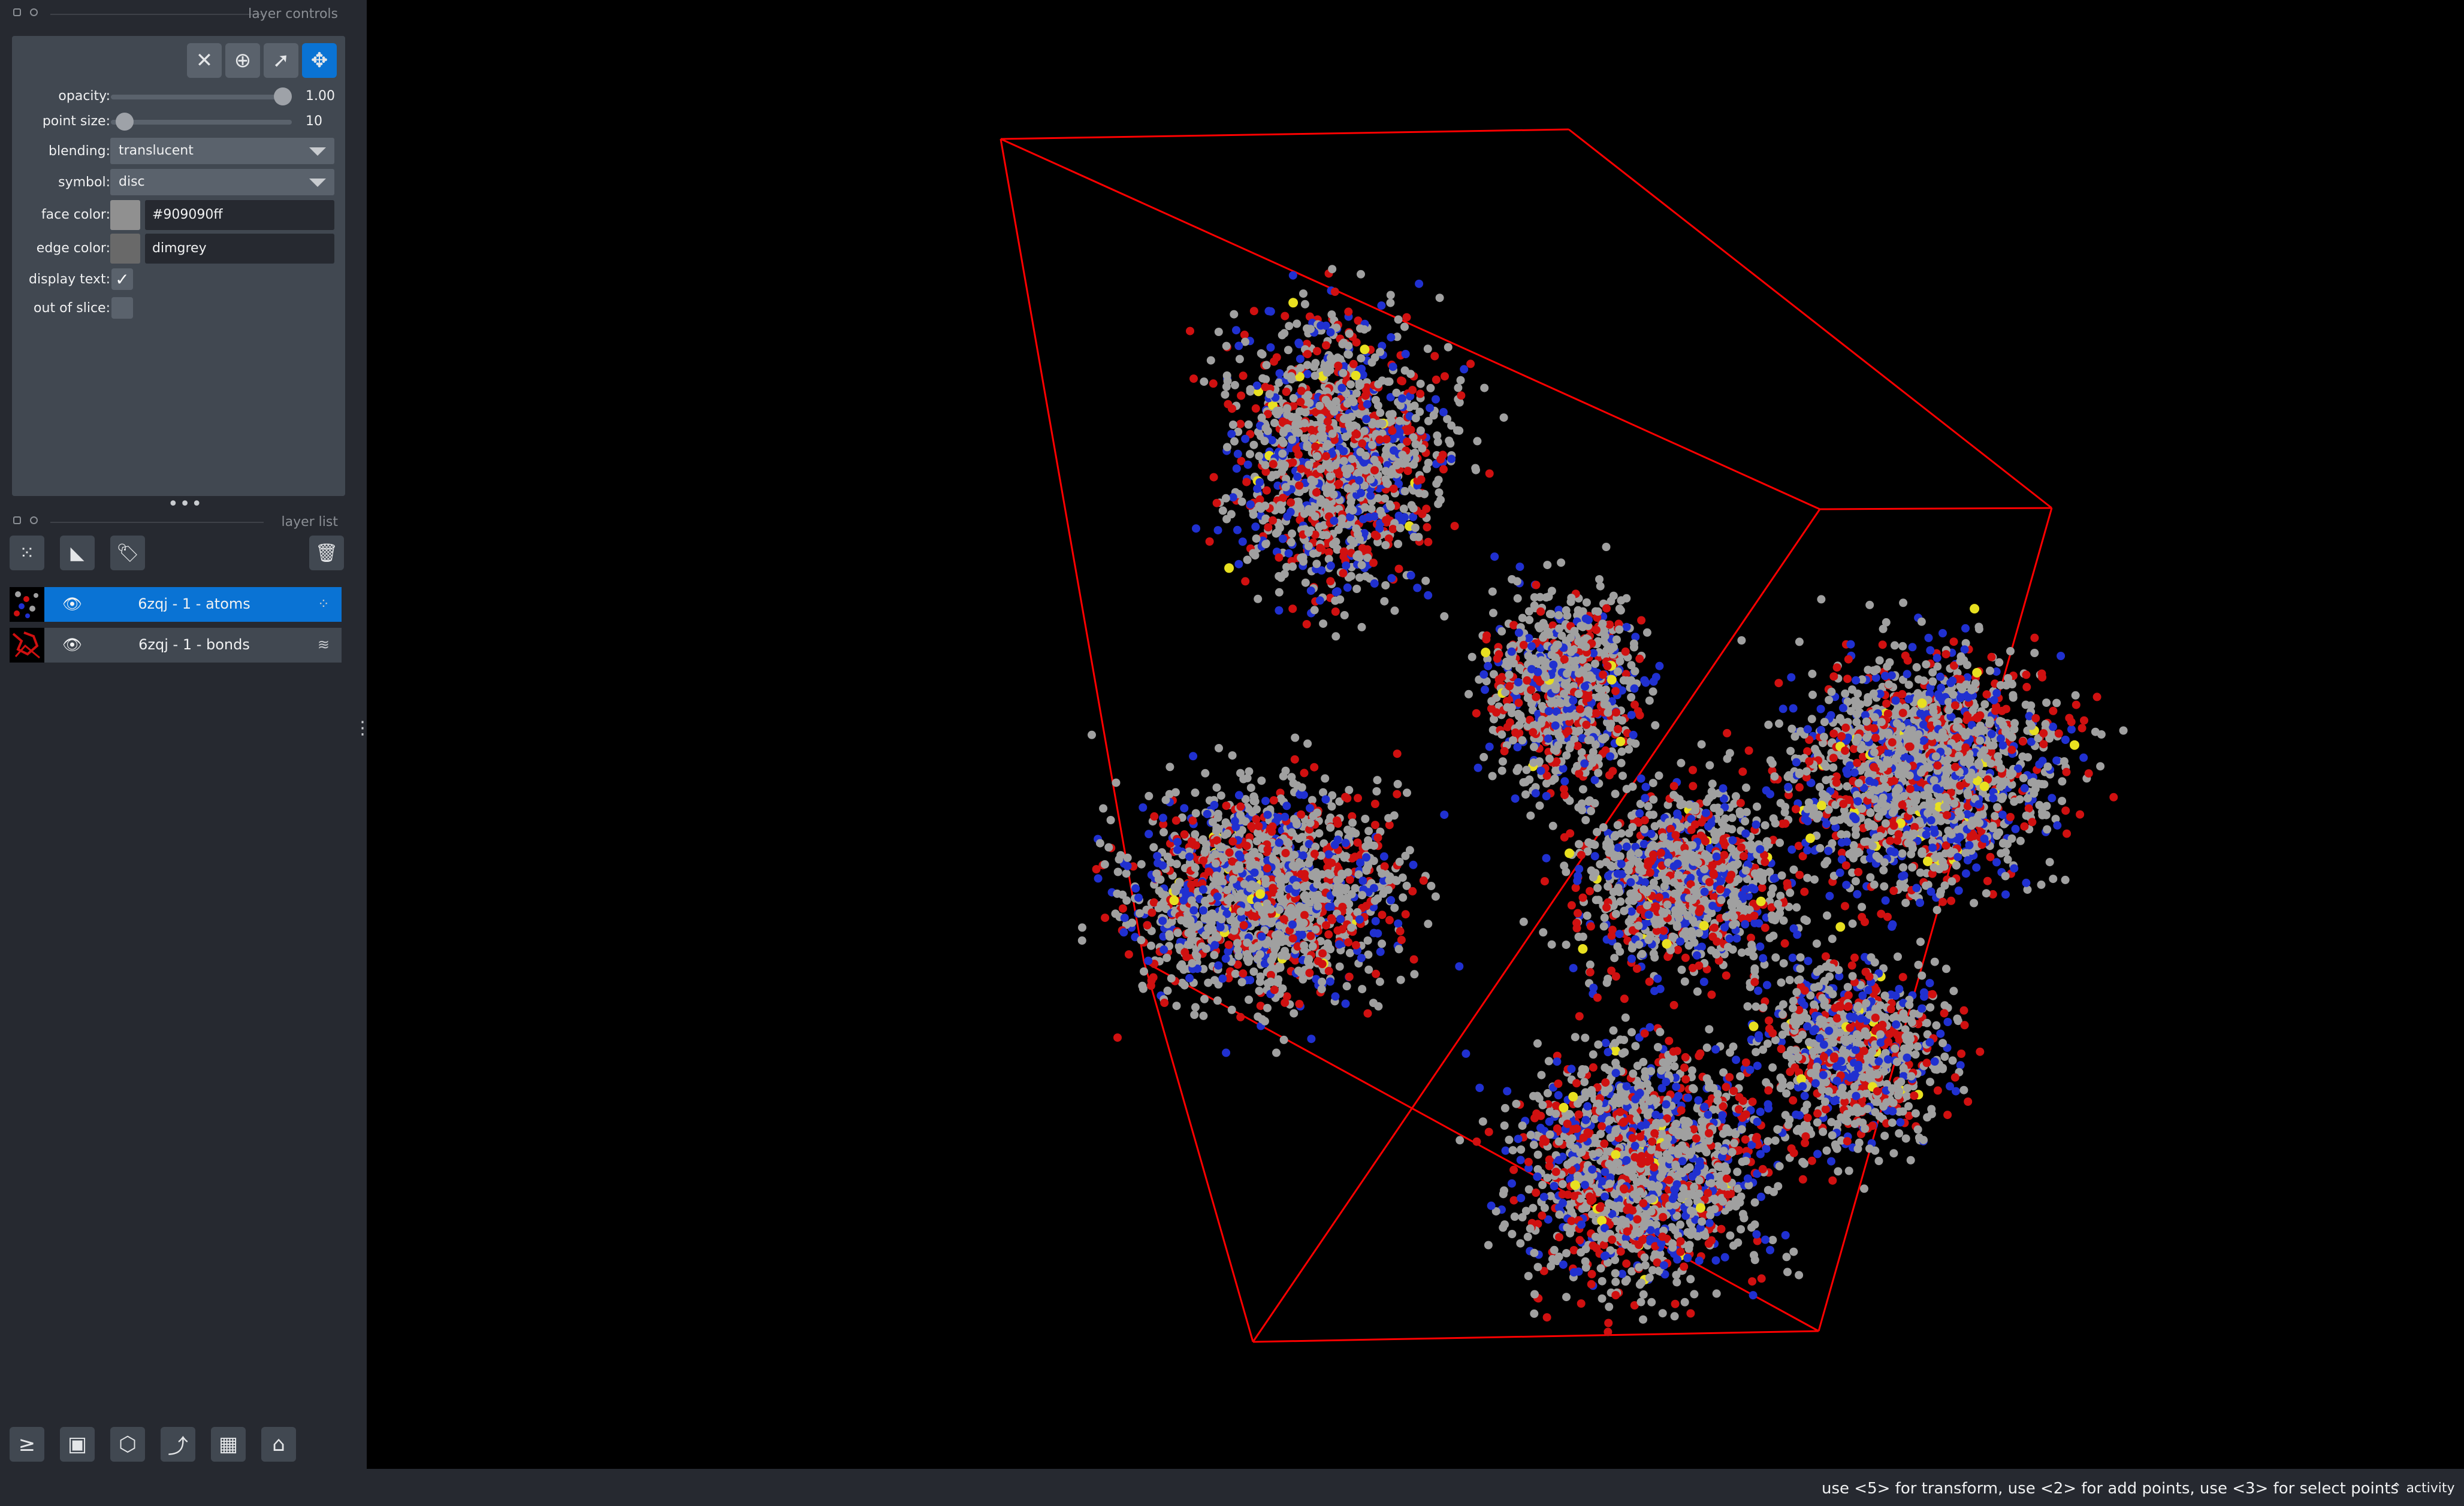  Describe the element at coordinates (125, 249) in the screenshot. I see `edge-color-swatch` at that location.